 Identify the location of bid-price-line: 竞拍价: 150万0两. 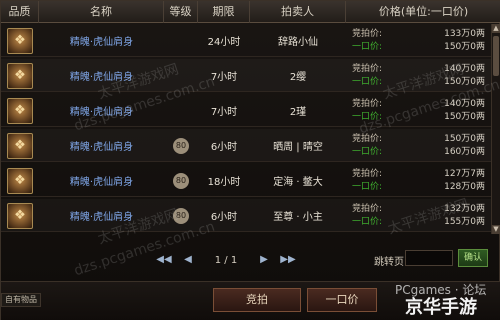
(418, 139).